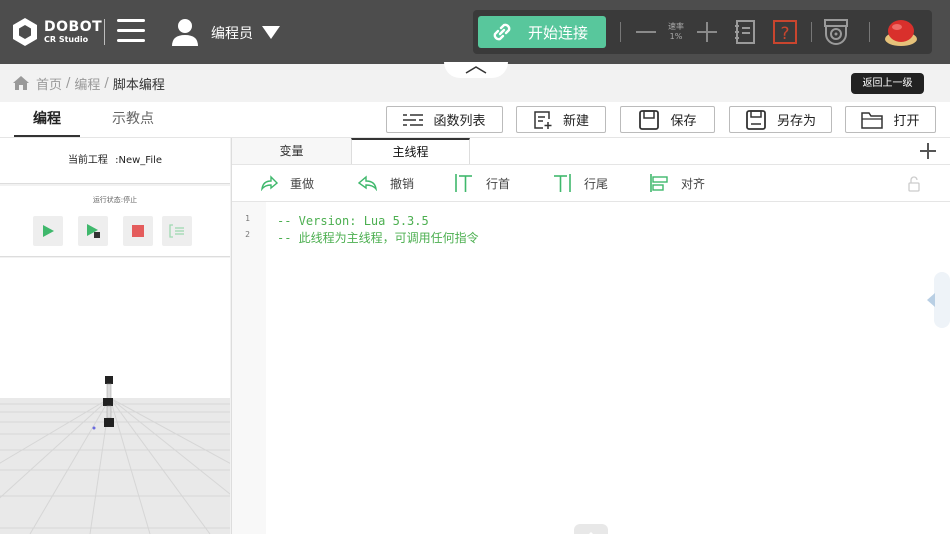 Image resolution: width=950 pixels, height=534 pixels. I want to click on camera-icon, so click(836, 32).